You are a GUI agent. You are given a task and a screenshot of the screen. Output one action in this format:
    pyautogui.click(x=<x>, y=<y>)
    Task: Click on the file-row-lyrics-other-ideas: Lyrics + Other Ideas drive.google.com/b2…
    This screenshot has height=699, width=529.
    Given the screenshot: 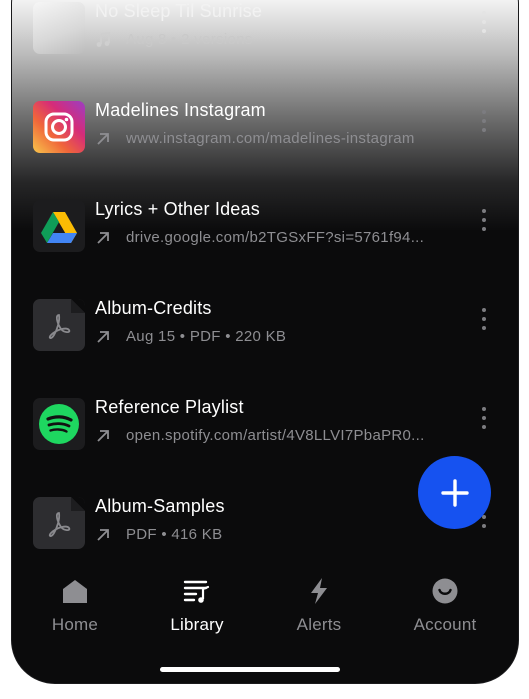 What is the action you would take?
    pyautogui.click(x=265, y=227)
    